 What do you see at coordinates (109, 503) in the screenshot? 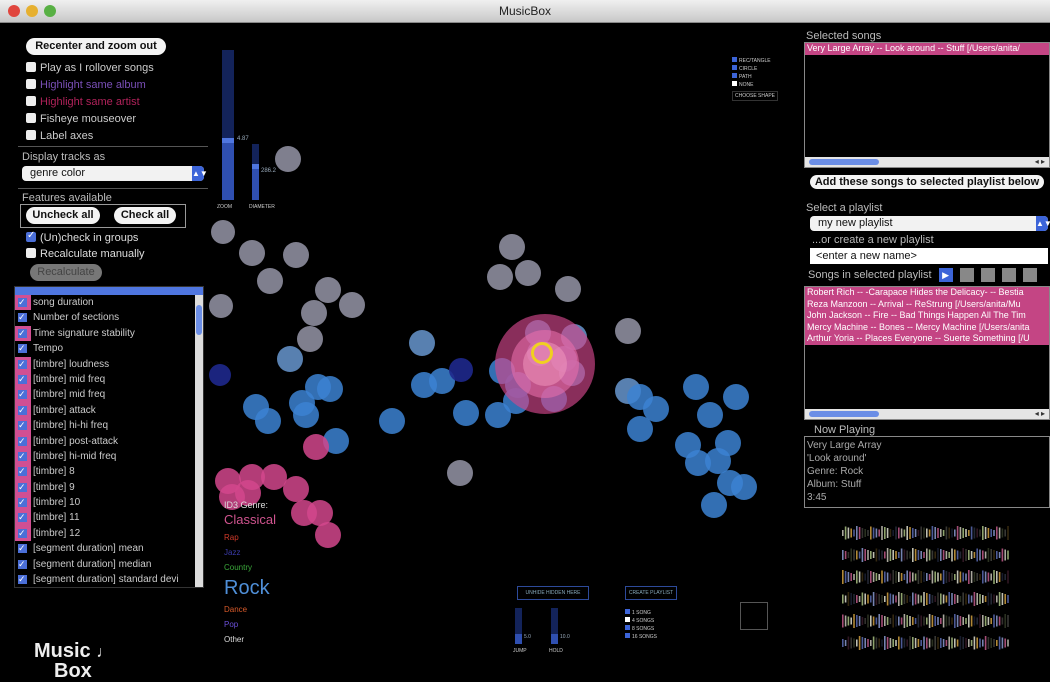
I see `feature-item: [timbre] 10` at bounding box center [109, 503].